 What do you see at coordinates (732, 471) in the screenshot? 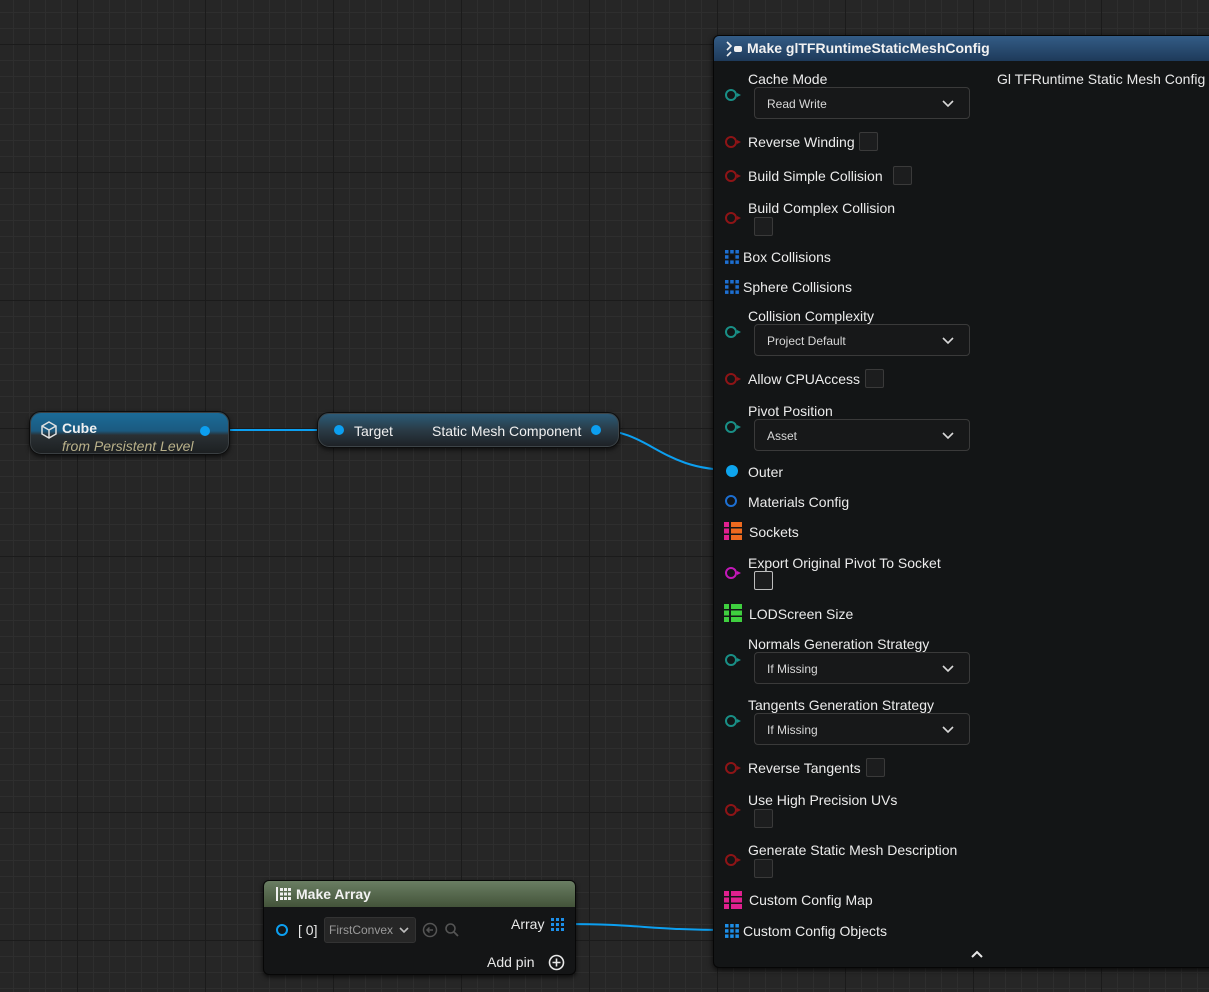
I see `outer-pin` at bounding box center [732, 471].